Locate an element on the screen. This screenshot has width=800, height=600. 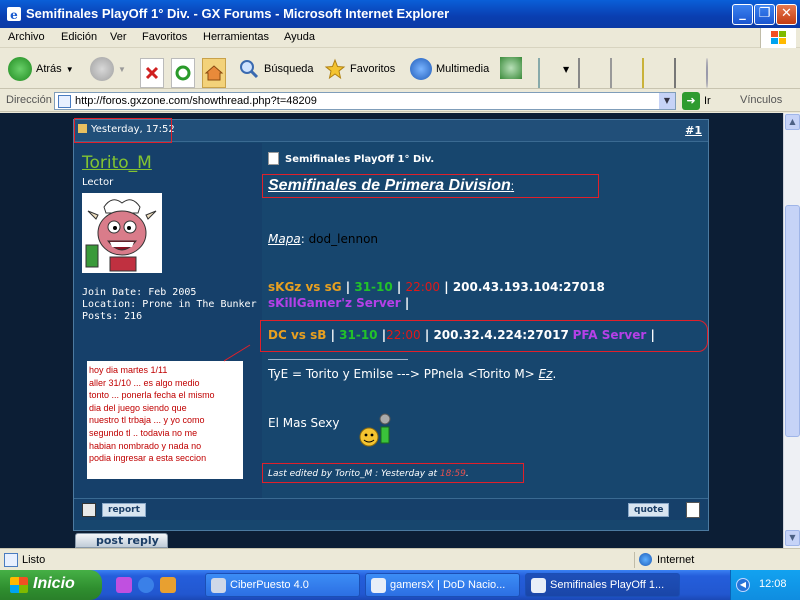
back-arrow-icon is located at coordinates (20, 69).